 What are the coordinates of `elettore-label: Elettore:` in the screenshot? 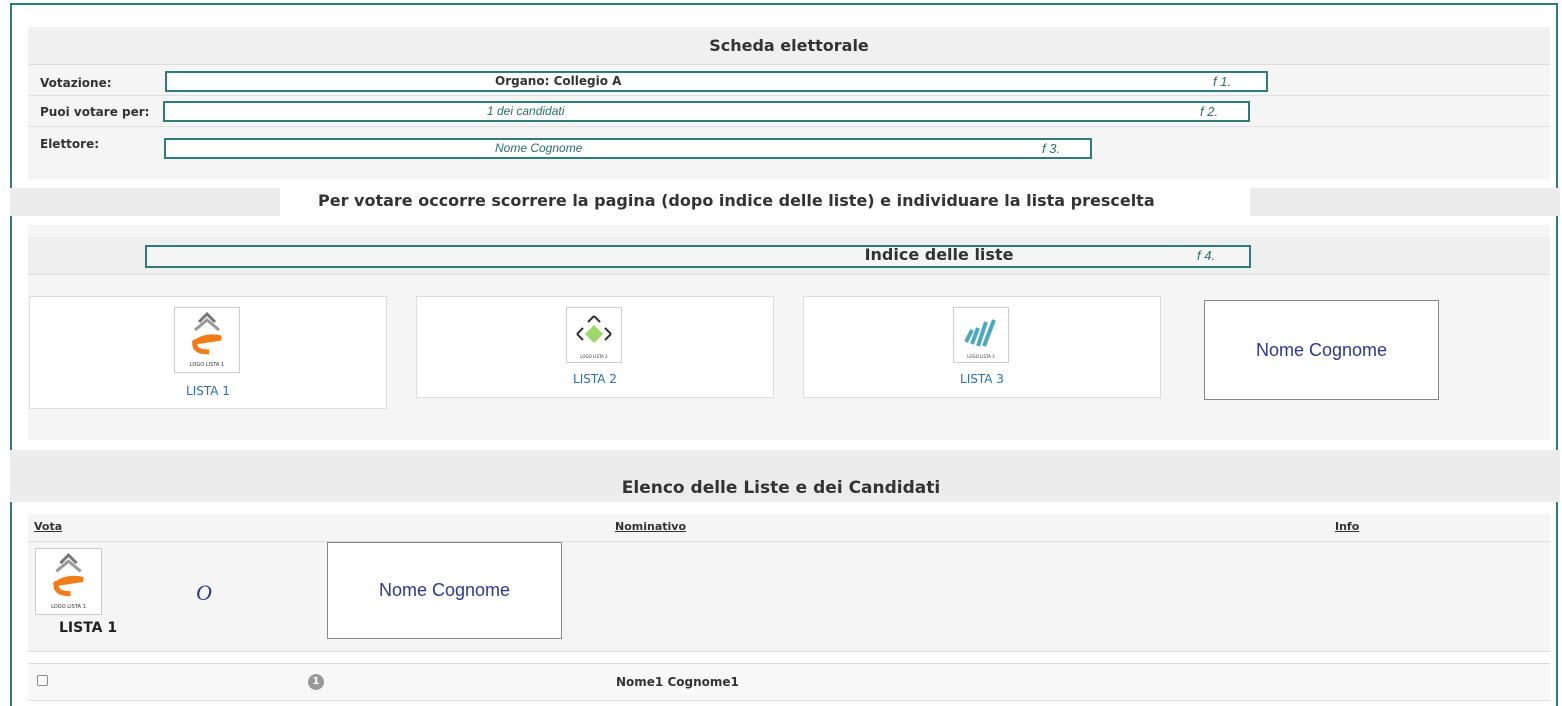 It's located at (70, 144).